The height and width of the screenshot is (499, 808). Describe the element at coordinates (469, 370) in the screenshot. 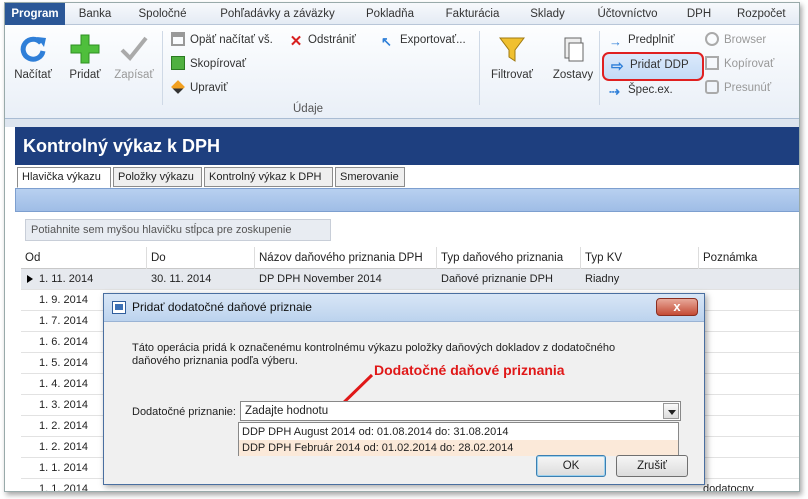

I see `annotation-text: Dodatočné daňové priznania` at that location.